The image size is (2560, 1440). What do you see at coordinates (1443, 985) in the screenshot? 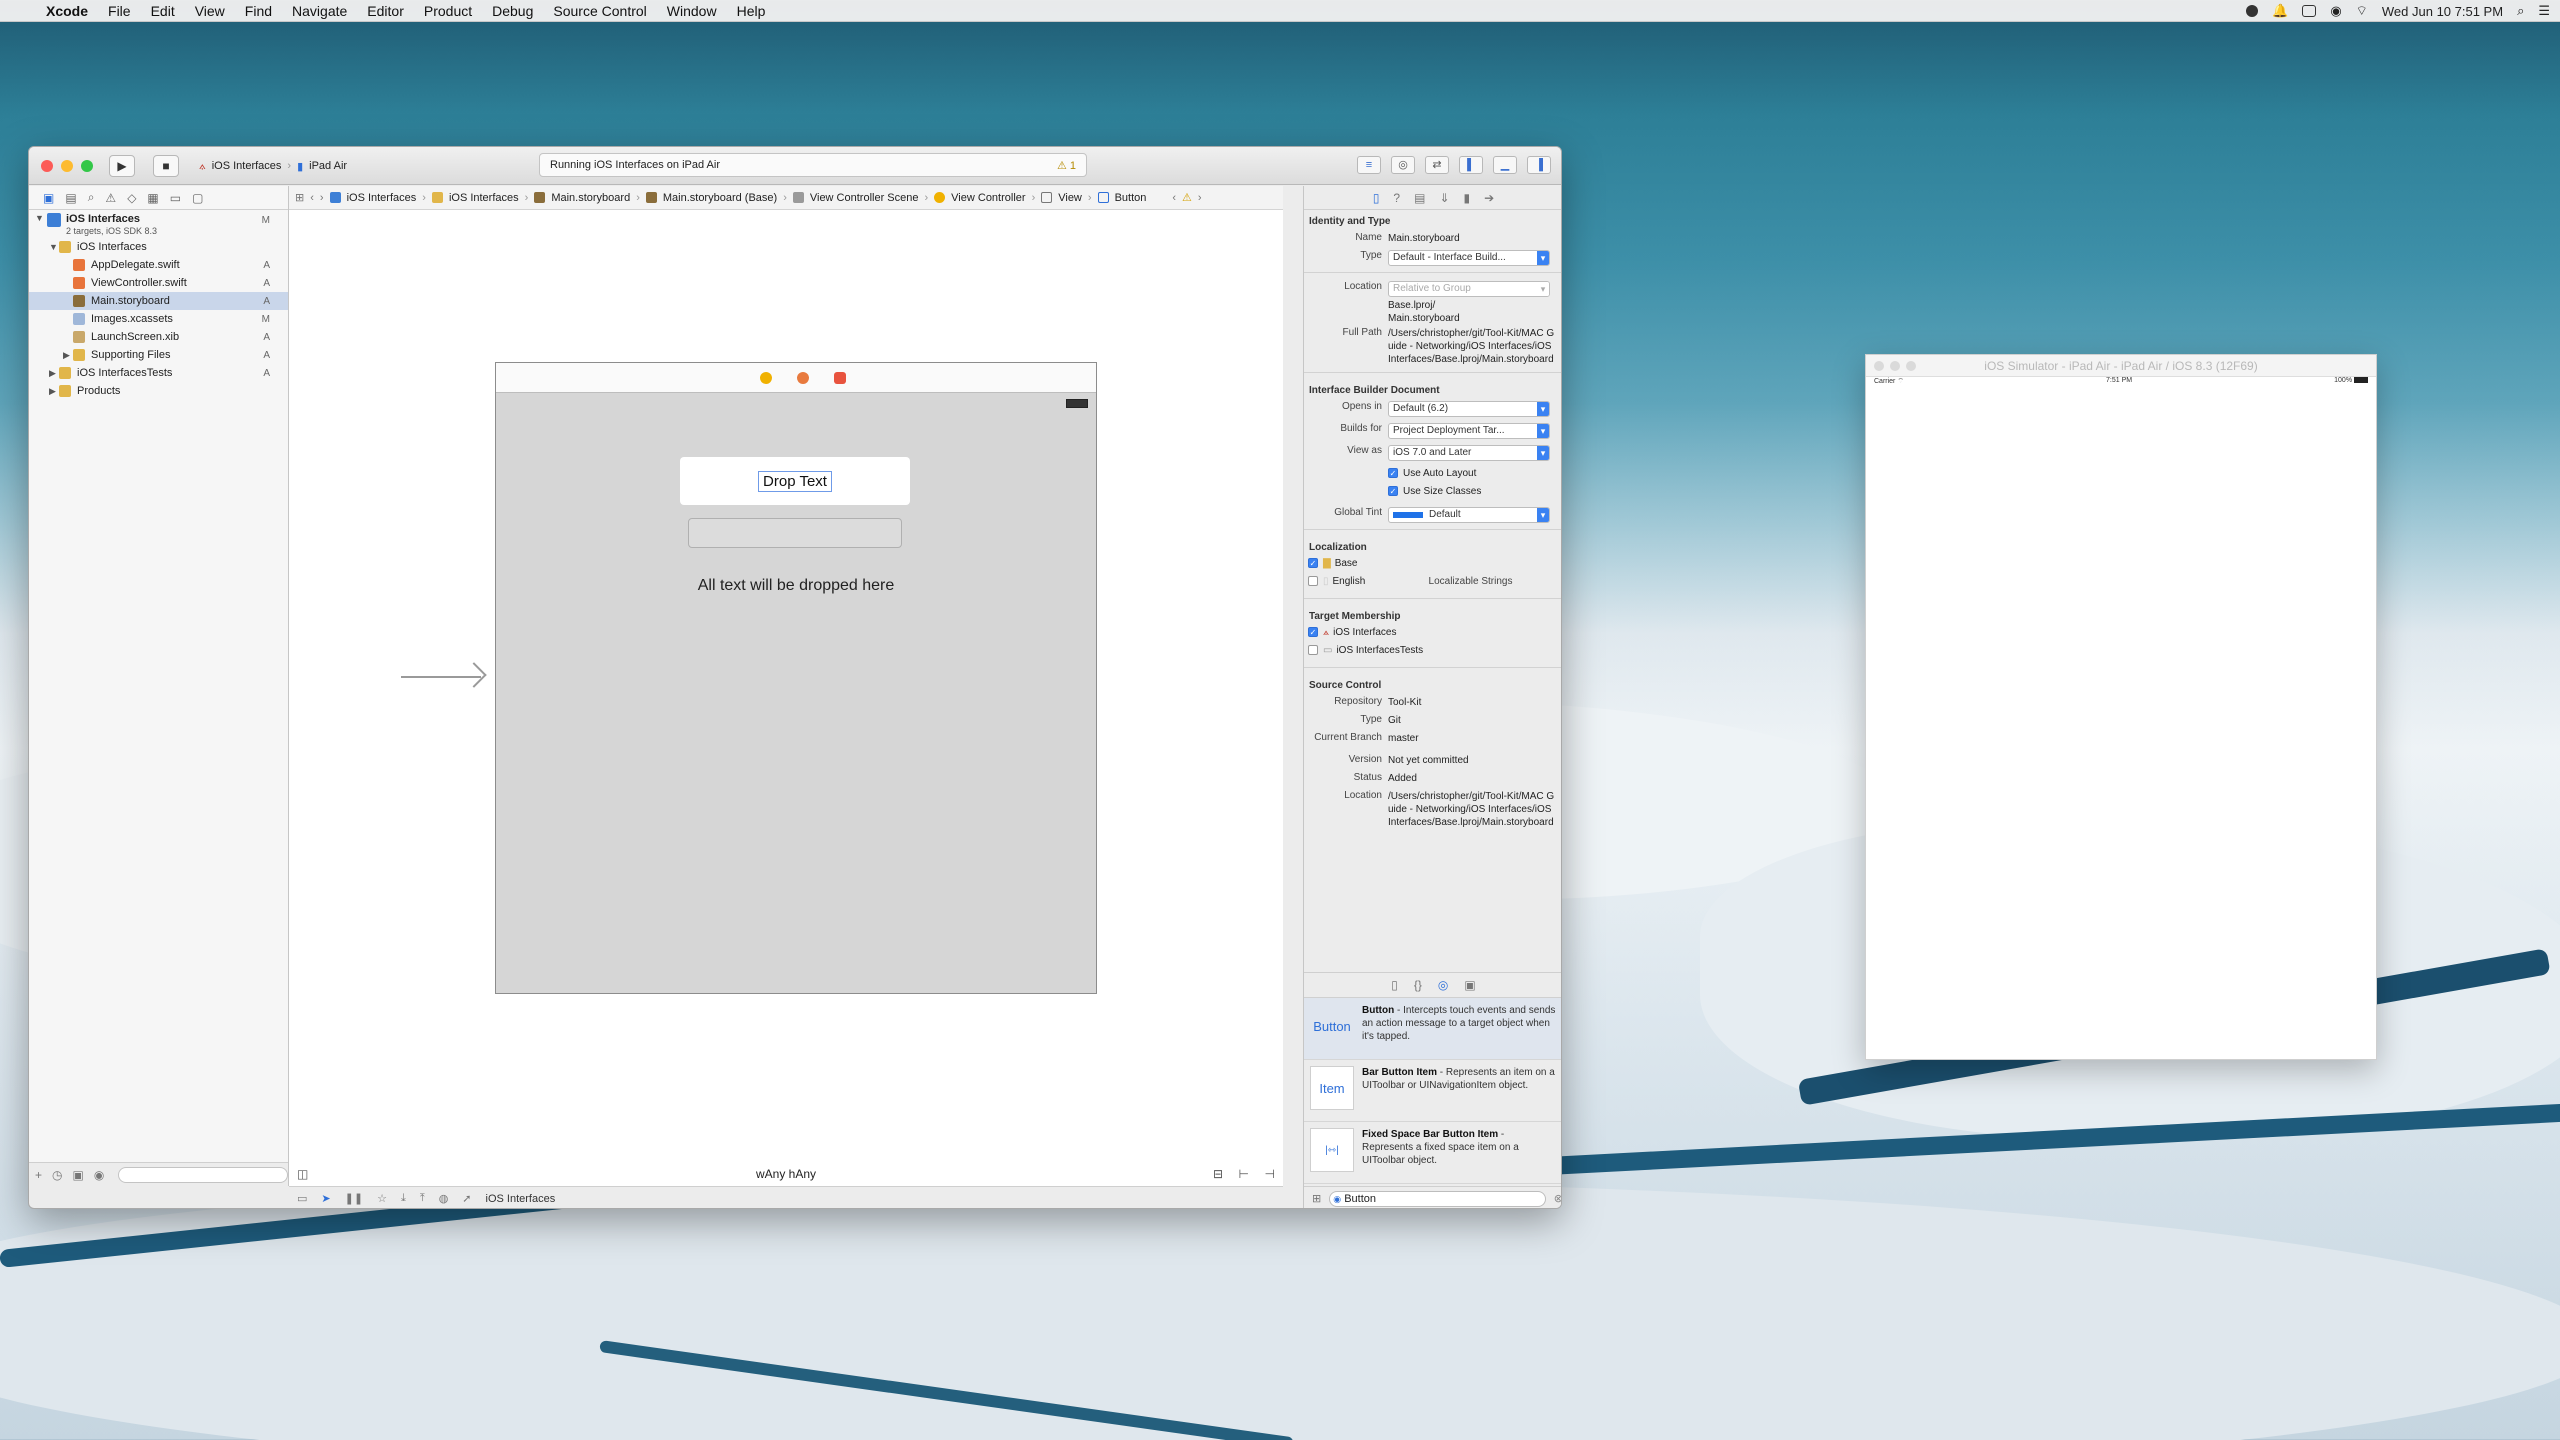
I see `object-library-icon: ◎` at bounding box center [1443, 985].